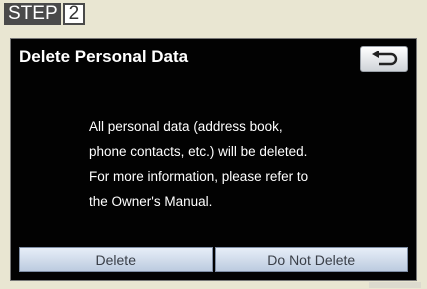 This screenshot has height=289, width=427. What do you see at coordinates (395, 285) in the screenshot?
I see `image-code-mark` at bounding box center [395, 285].